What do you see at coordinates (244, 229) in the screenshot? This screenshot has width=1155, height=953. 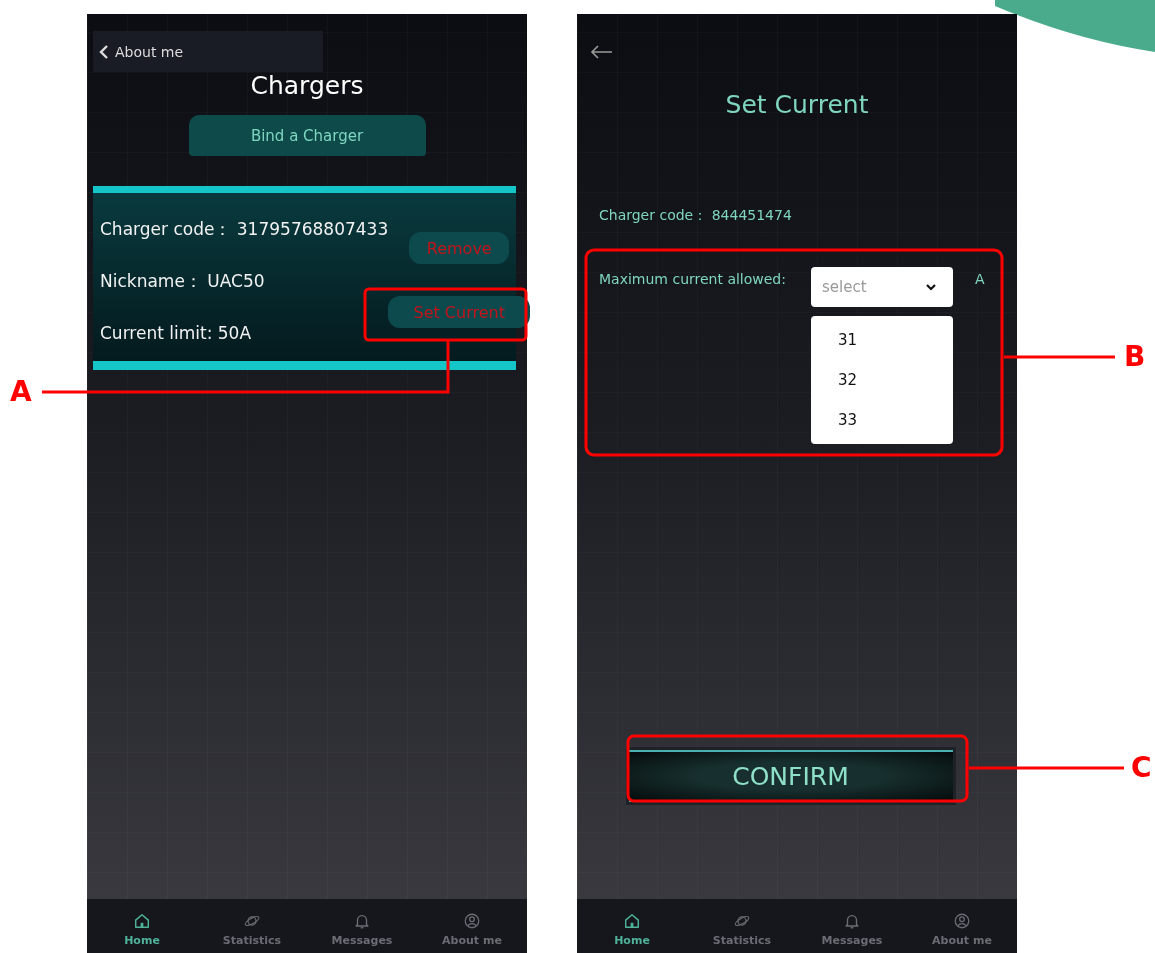 I see `charger-field: Charger code： 31795768807433` at bounding box center [244, 229].